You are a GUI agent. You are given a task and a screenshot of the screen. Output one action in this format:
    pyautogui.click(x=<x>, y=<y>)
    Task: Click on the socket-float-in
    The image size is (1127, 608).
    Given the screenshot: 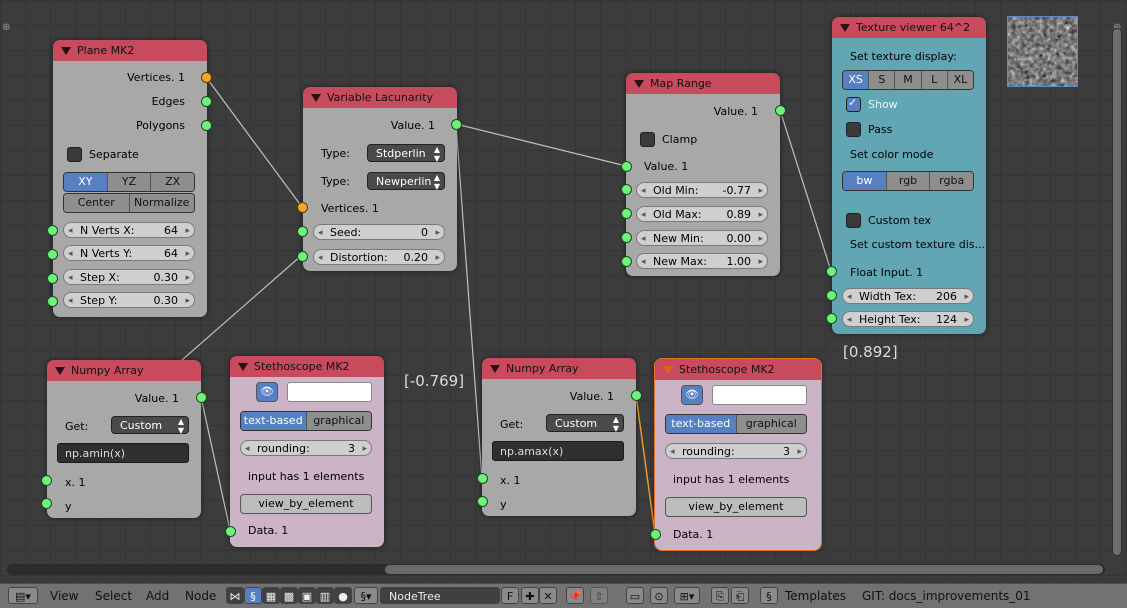 What is the action you would take?
    pyautogui.click(x=831, y=271)
    